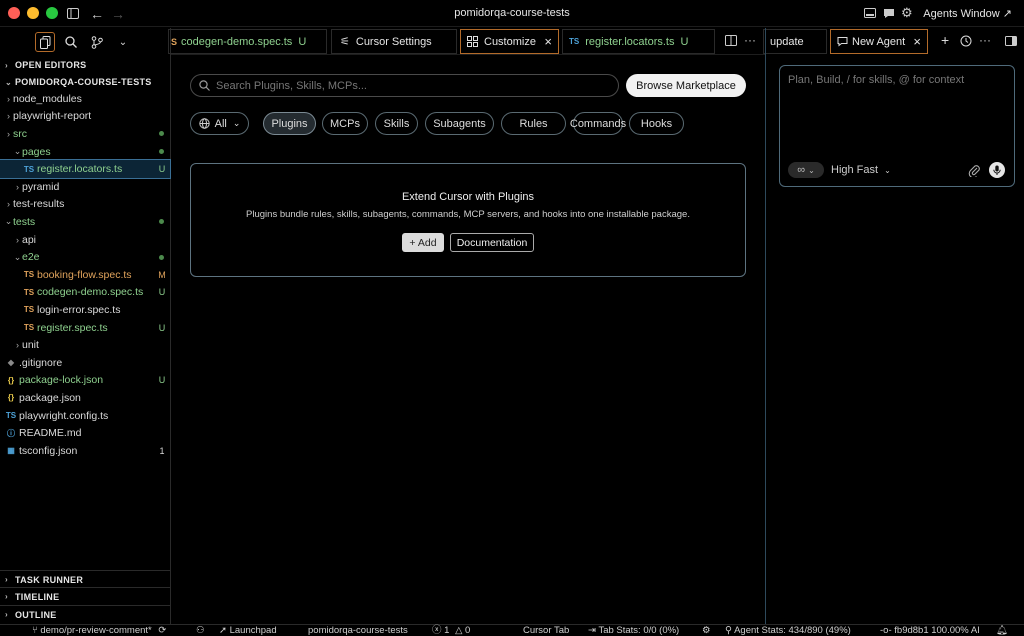 This screenshot has height=636, width=1024. I want to click on tree-item-label: .gitignore, so click(41, 362).